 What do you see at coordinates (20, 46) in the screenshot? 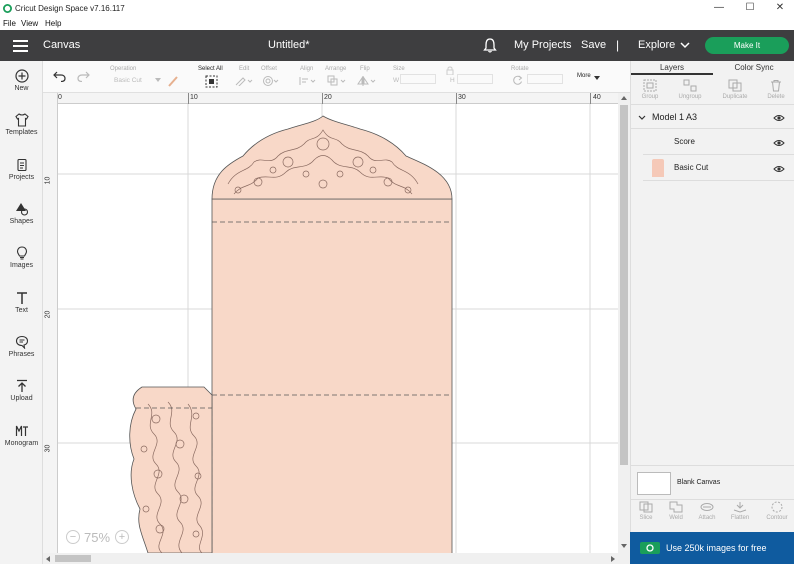
I see `hamburger-menu-icon` at bounding box center [20, 46].